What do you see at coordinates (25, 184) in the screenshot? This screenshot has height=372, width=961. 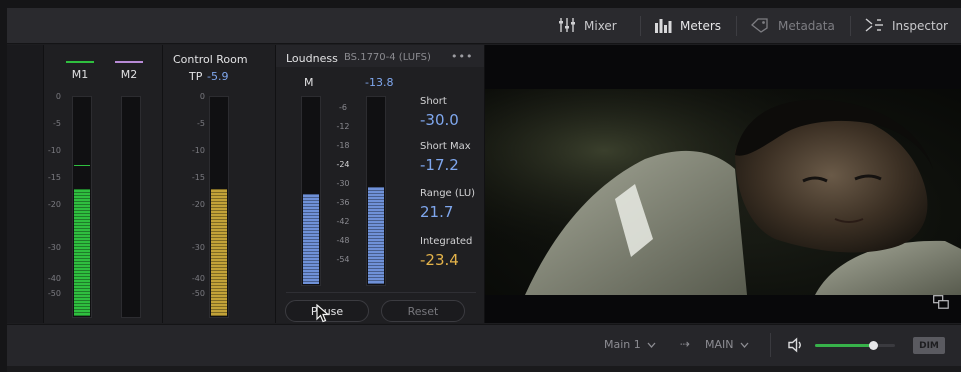 I see `left-gutter` at bounding box center [25, 184].